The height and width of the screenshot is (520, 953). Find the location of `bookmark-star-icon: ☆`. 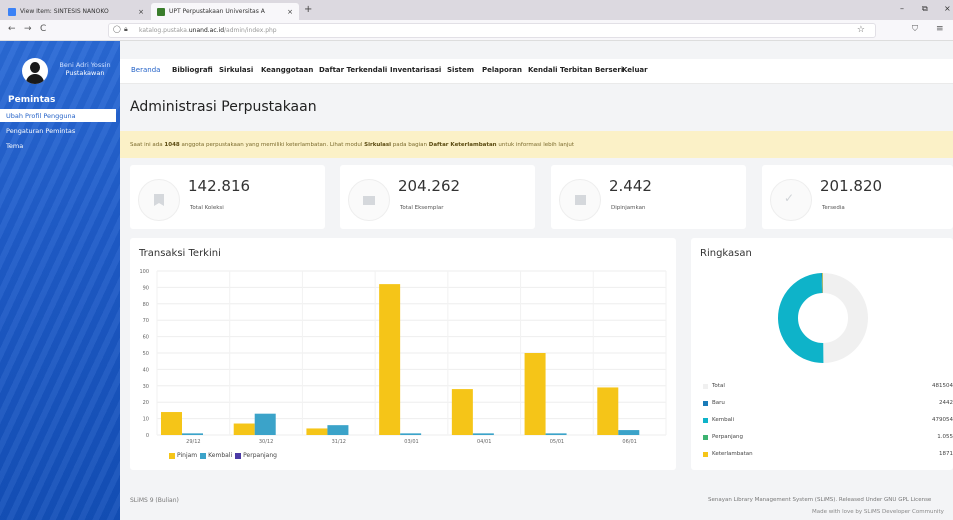

bookmark-star-icon: ☆ is located at coordinates (861, 30).